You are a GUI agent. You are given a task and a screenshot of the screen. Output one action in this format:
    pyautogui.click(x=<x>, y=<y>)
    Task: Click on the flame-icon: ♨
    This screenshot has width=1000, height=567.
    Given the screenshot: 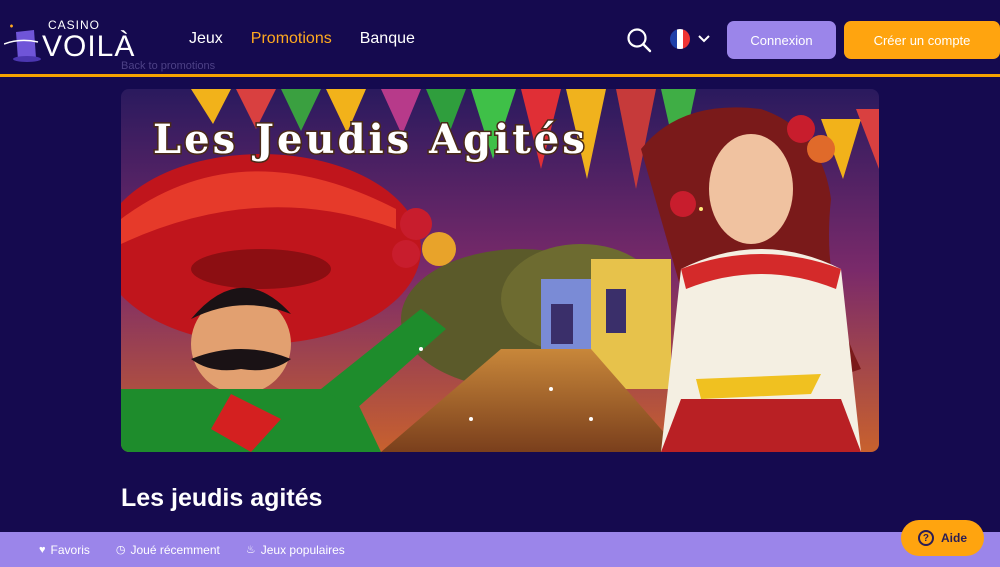 What is the action you would take?
    pyautogui.click(x=250, y=550)
    